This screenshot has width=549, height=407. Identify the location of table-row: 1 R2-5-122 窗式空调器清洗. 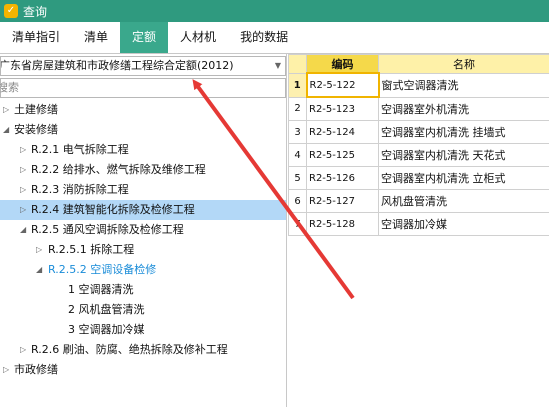
(418, 85).